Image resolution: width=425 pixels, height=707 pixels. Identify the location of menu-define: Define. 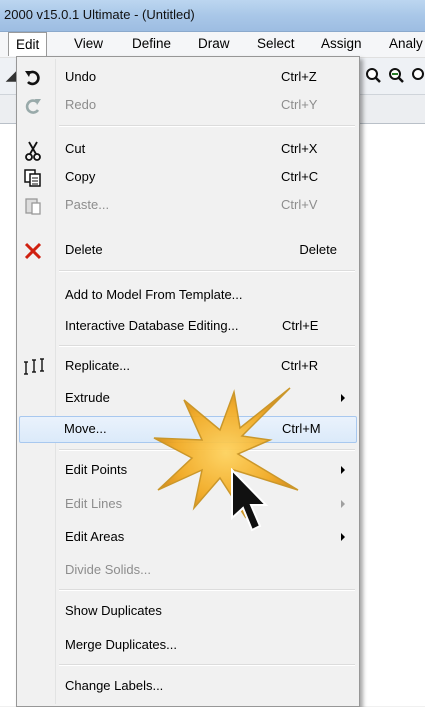
(151, 43).